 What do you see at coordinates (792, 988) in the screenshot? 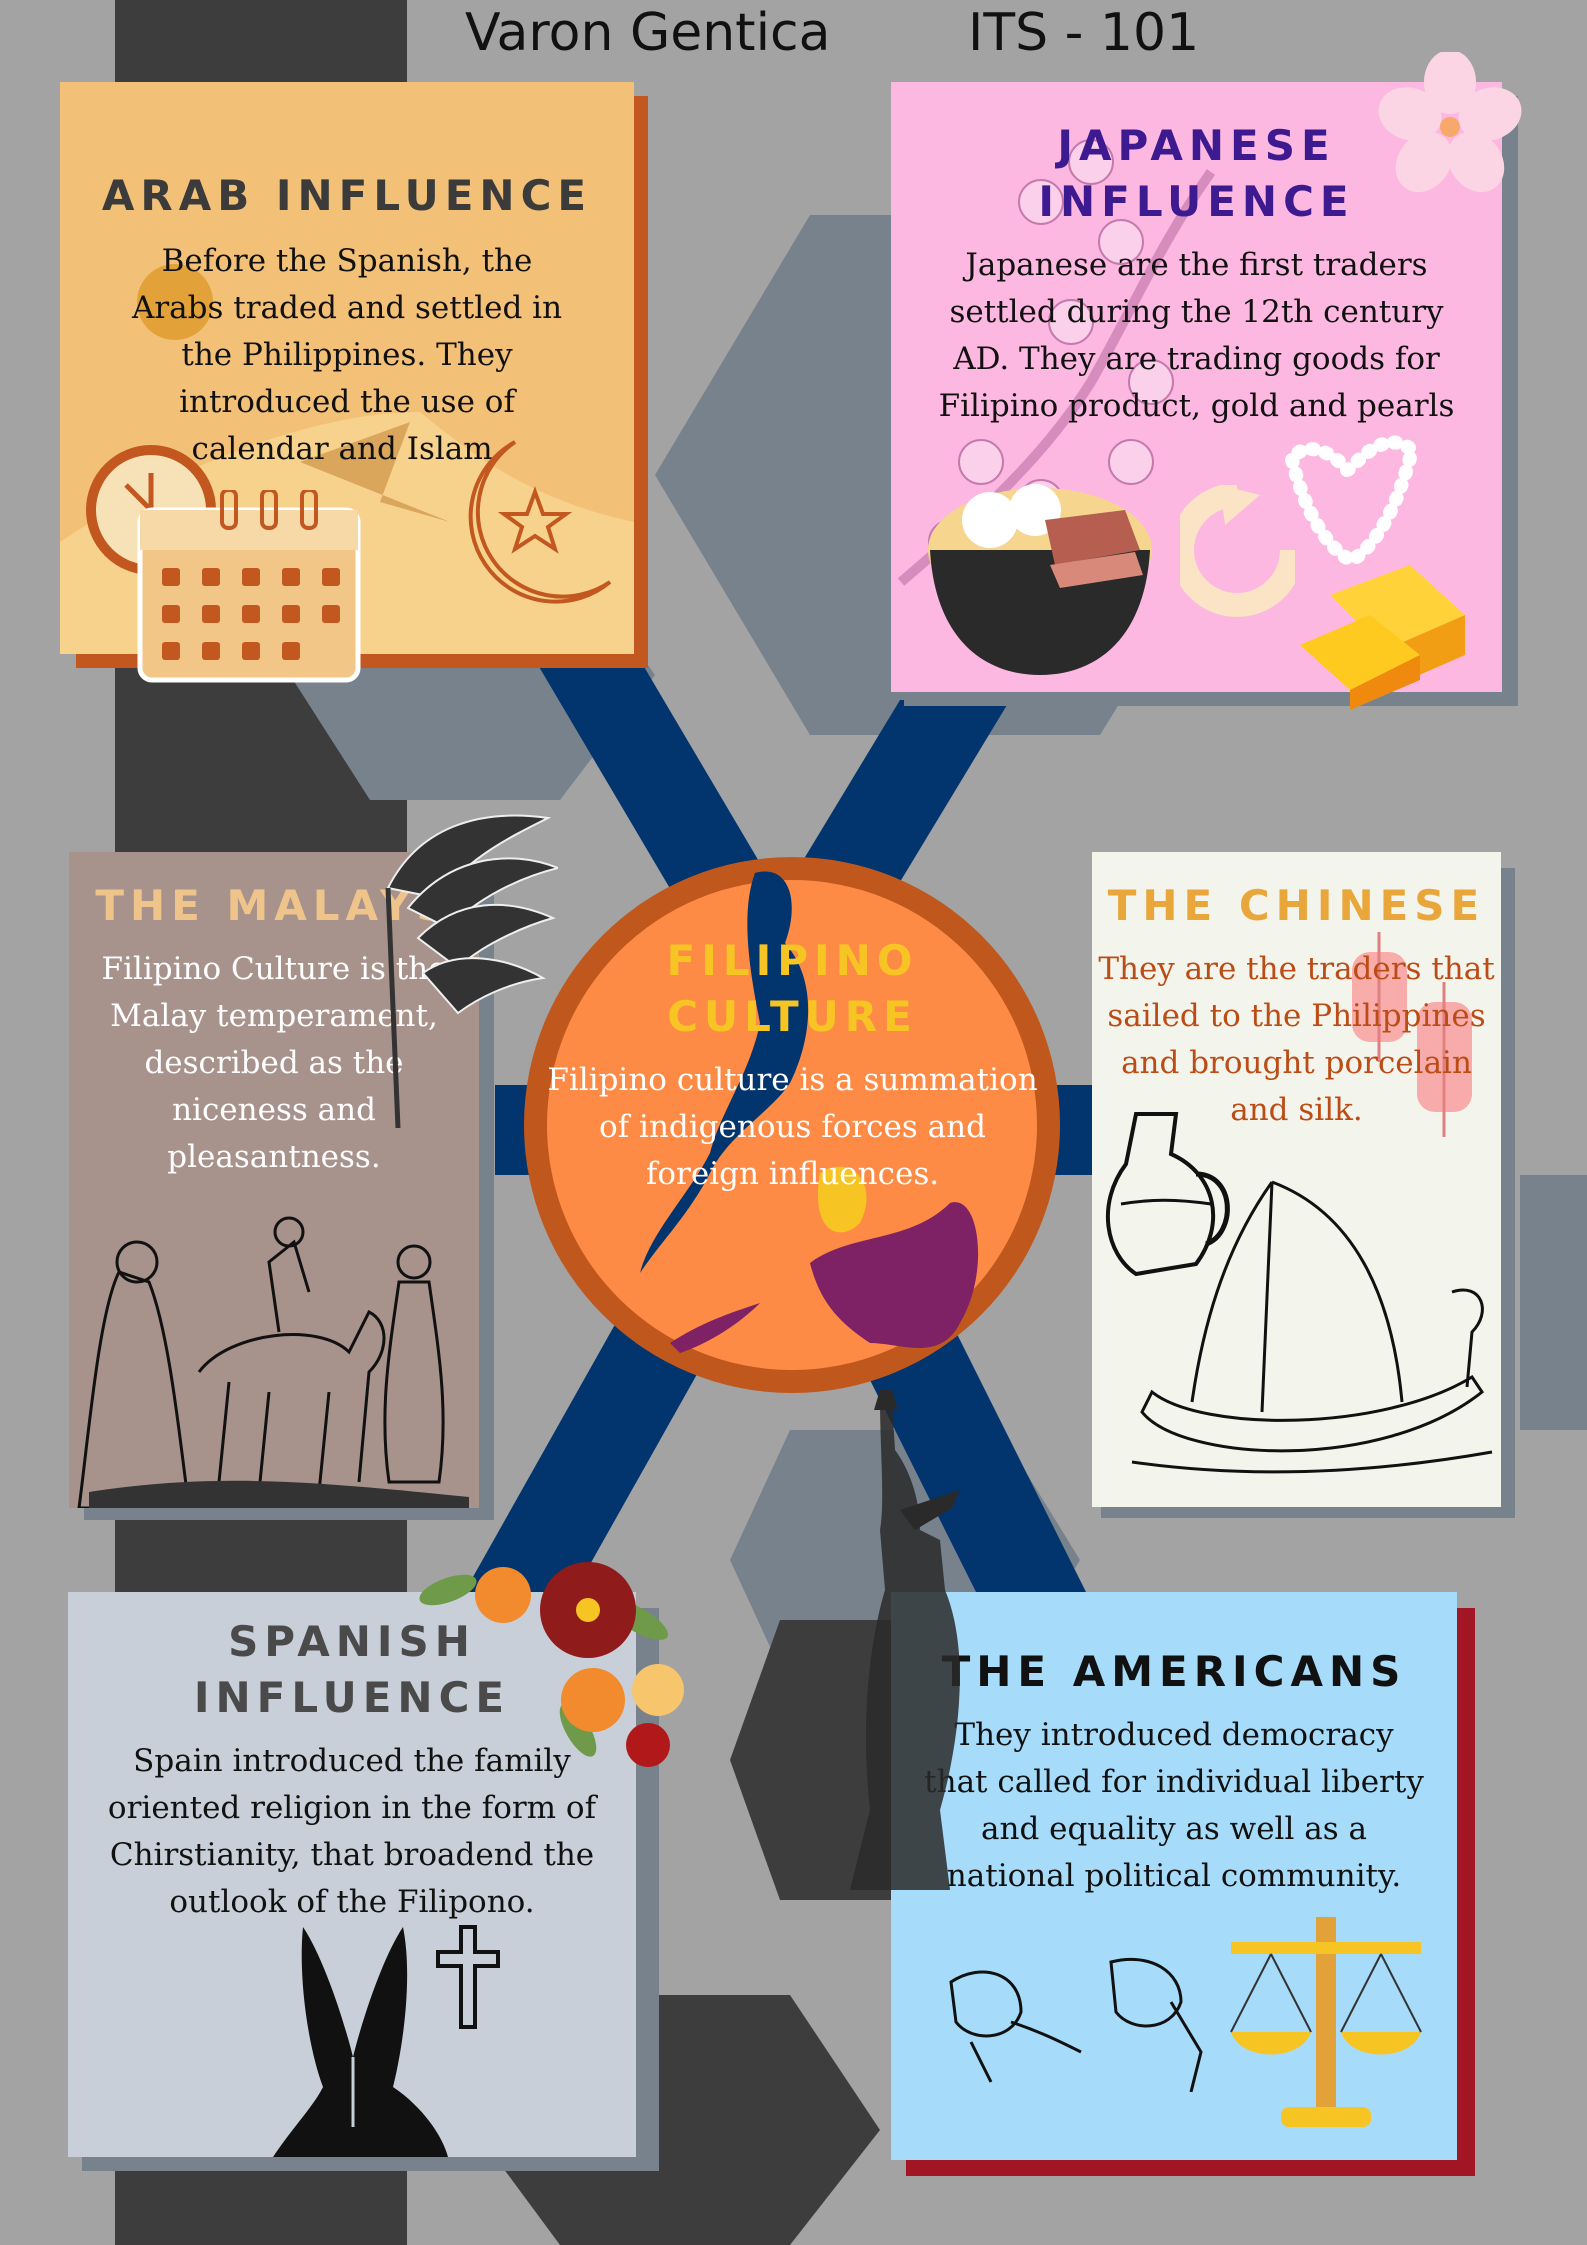
I see `center-title: FILIPINO CULTURE` at bounding box center [792, 988].